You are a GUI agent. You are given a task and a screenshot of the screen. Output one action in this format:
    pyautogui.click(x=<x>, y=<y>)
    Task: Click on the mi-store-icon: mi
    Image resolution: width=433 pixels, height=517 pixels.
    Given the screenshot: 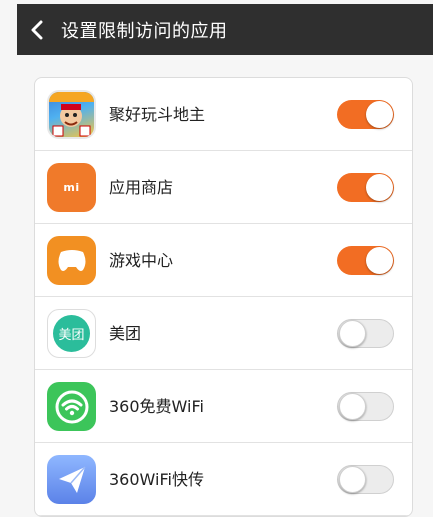 What is the action you would take?
    pyautogui.click(x=71, y=187)
    